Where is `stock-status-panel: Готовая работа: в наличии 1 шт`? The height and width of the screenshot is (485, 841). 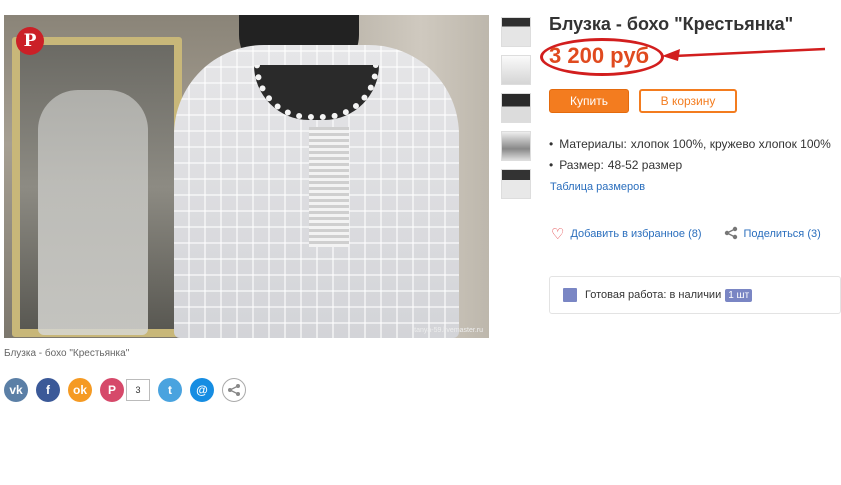
stock-status-panel: Готовая работа: в наличии 1 шт is located at coordinates (695, 295).